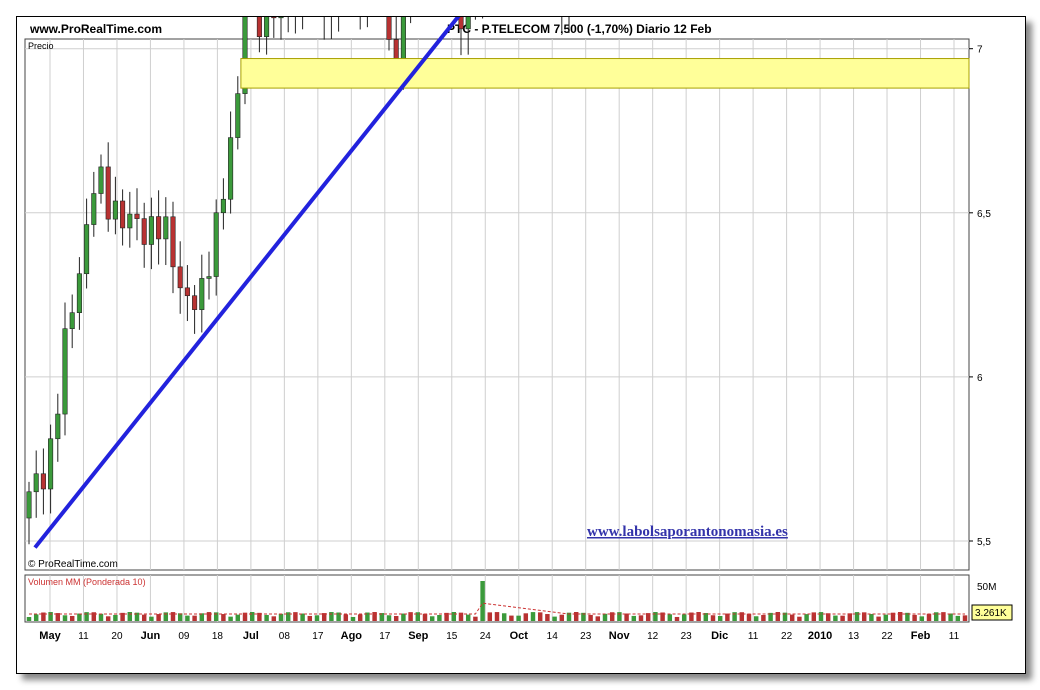 The image size is (1040, 690). I want to click on x-day-label: 14, so click(553, 636).